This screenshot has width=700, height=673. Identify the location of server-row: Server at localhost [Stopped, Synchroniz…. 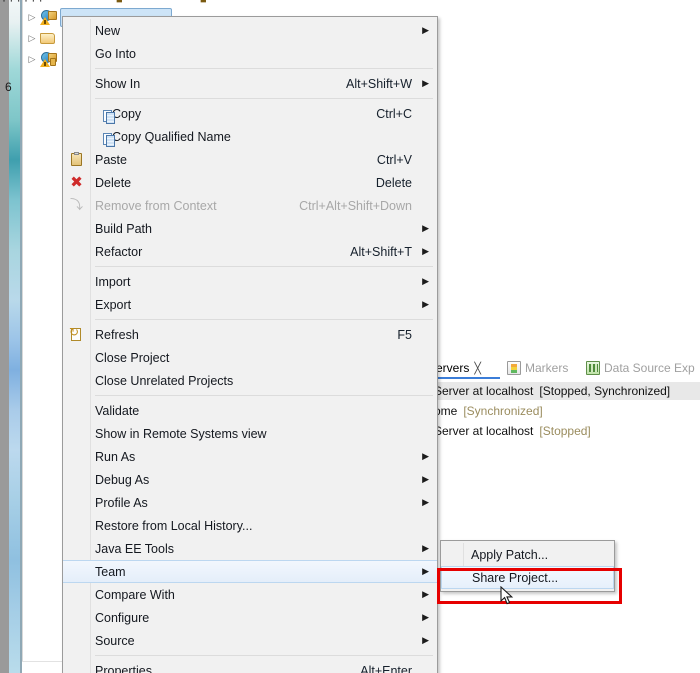
(567, 391).